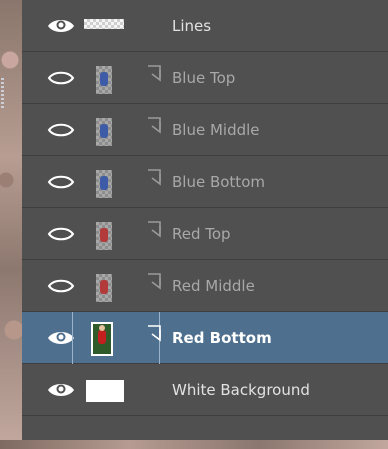 The height and width of the screenshot is (449, 388). Describe the element at coordinates (241, 390) in the screenshot. I see `layer-name: White Background` at that location.